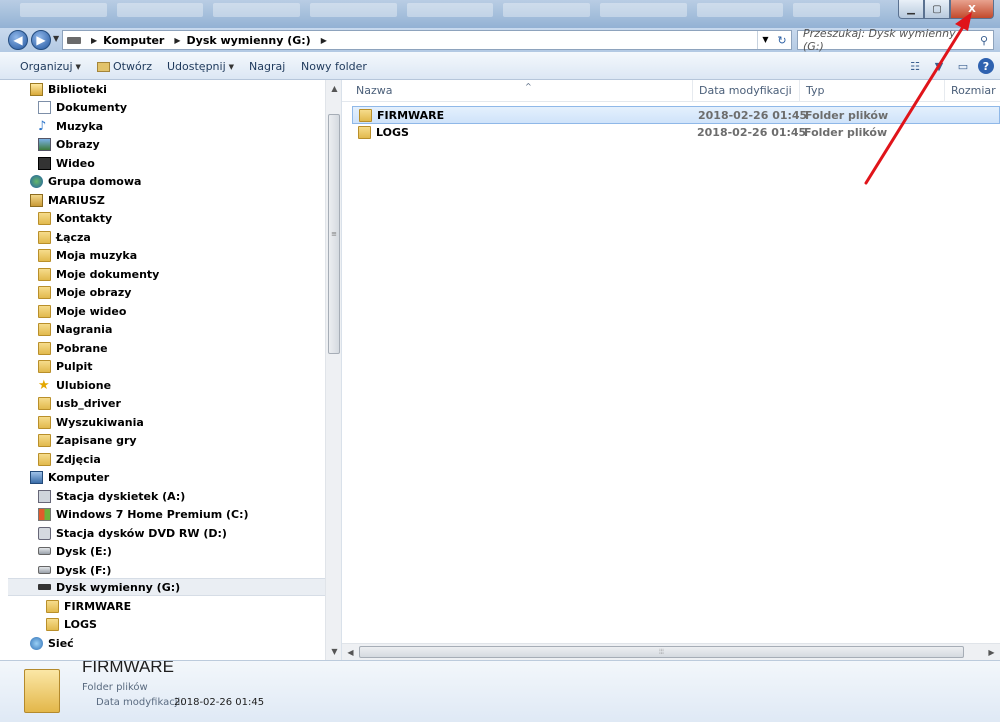  What do you see at coordinates (44, 385) in the screenshot?
I see `favorites-icon: ★` at bounding box center [44, 385].